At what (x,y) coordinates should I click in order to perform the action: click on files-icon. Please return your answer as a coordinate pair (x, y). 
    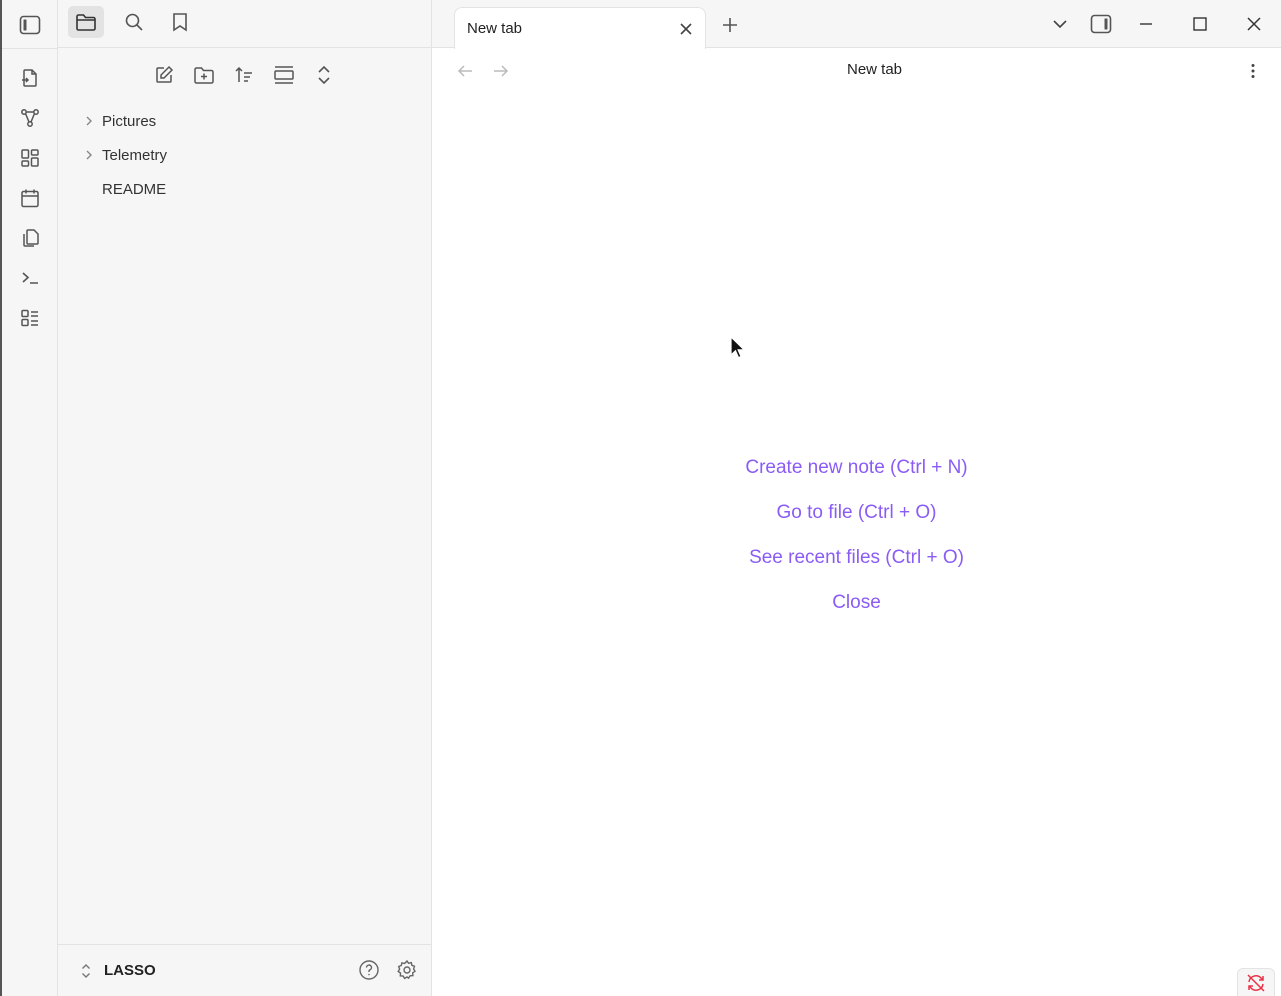
    Looking at the image, I should click on (30, 238).